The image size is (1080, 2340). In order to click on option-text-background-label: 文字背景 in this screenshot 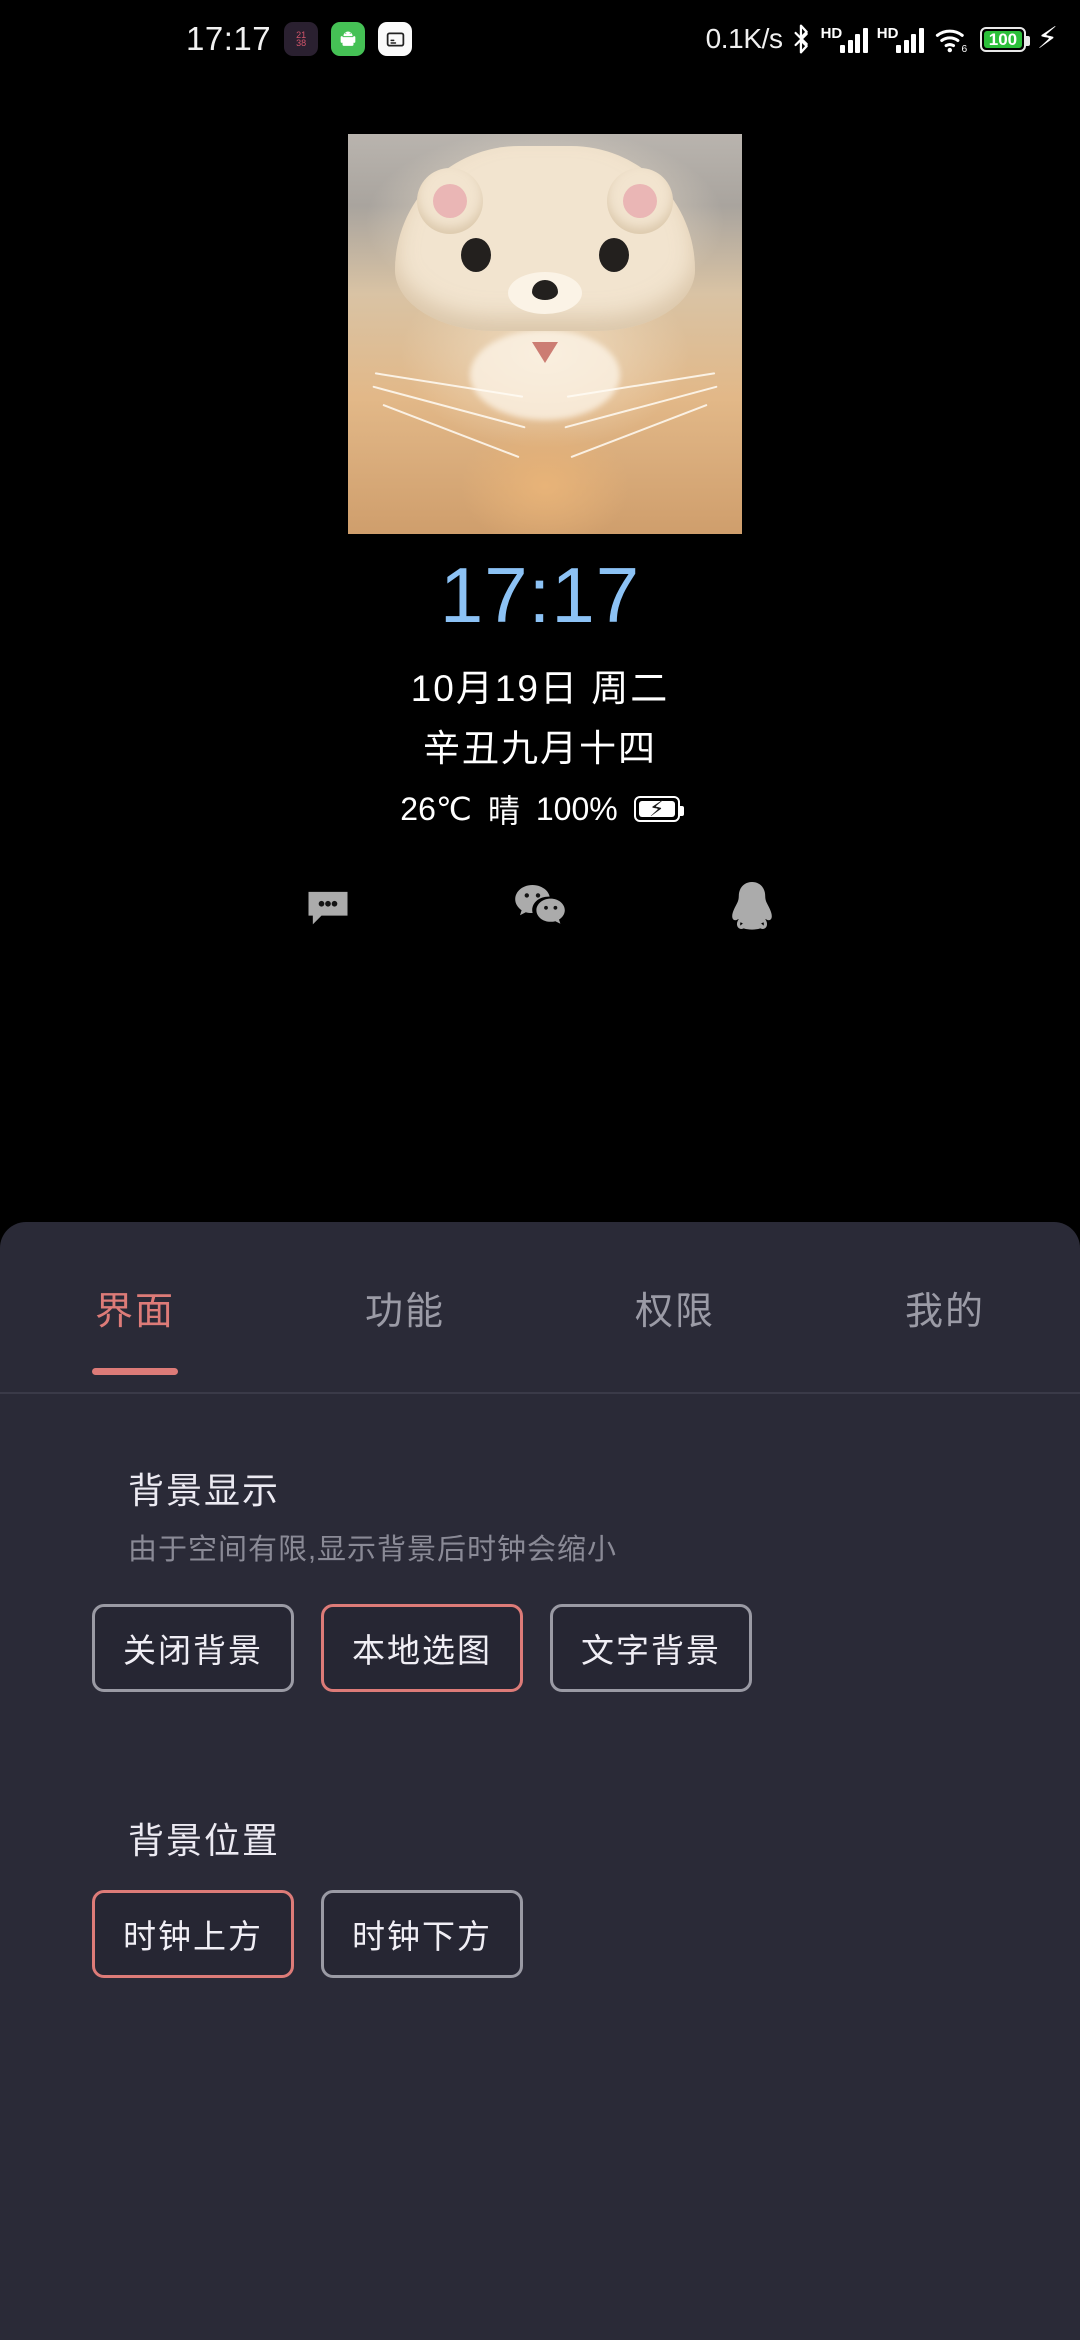, I will do `click(651, 1650)`.